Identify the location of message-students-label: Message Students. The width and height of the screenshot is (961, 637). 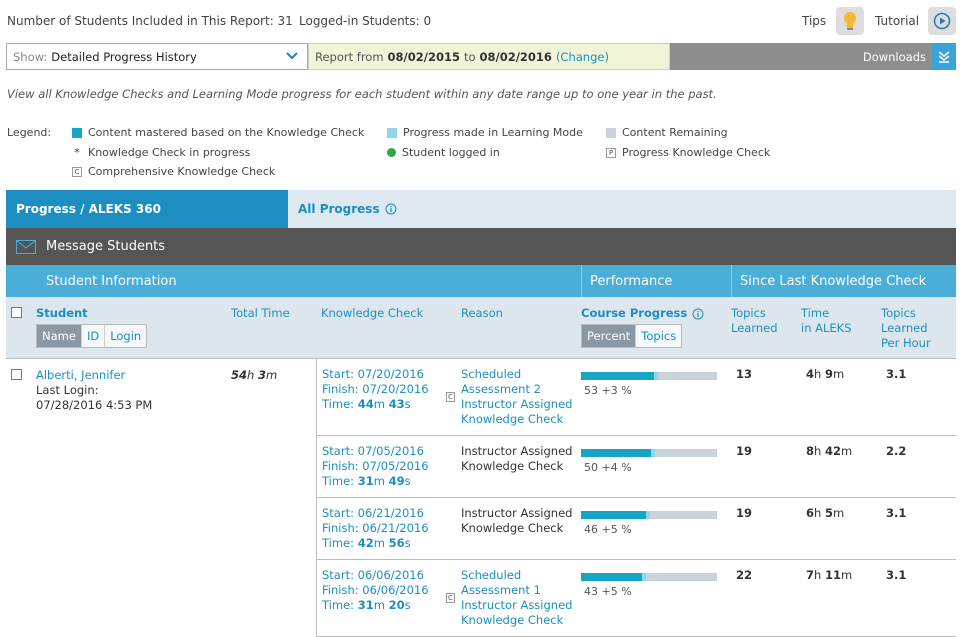
(106, 246).